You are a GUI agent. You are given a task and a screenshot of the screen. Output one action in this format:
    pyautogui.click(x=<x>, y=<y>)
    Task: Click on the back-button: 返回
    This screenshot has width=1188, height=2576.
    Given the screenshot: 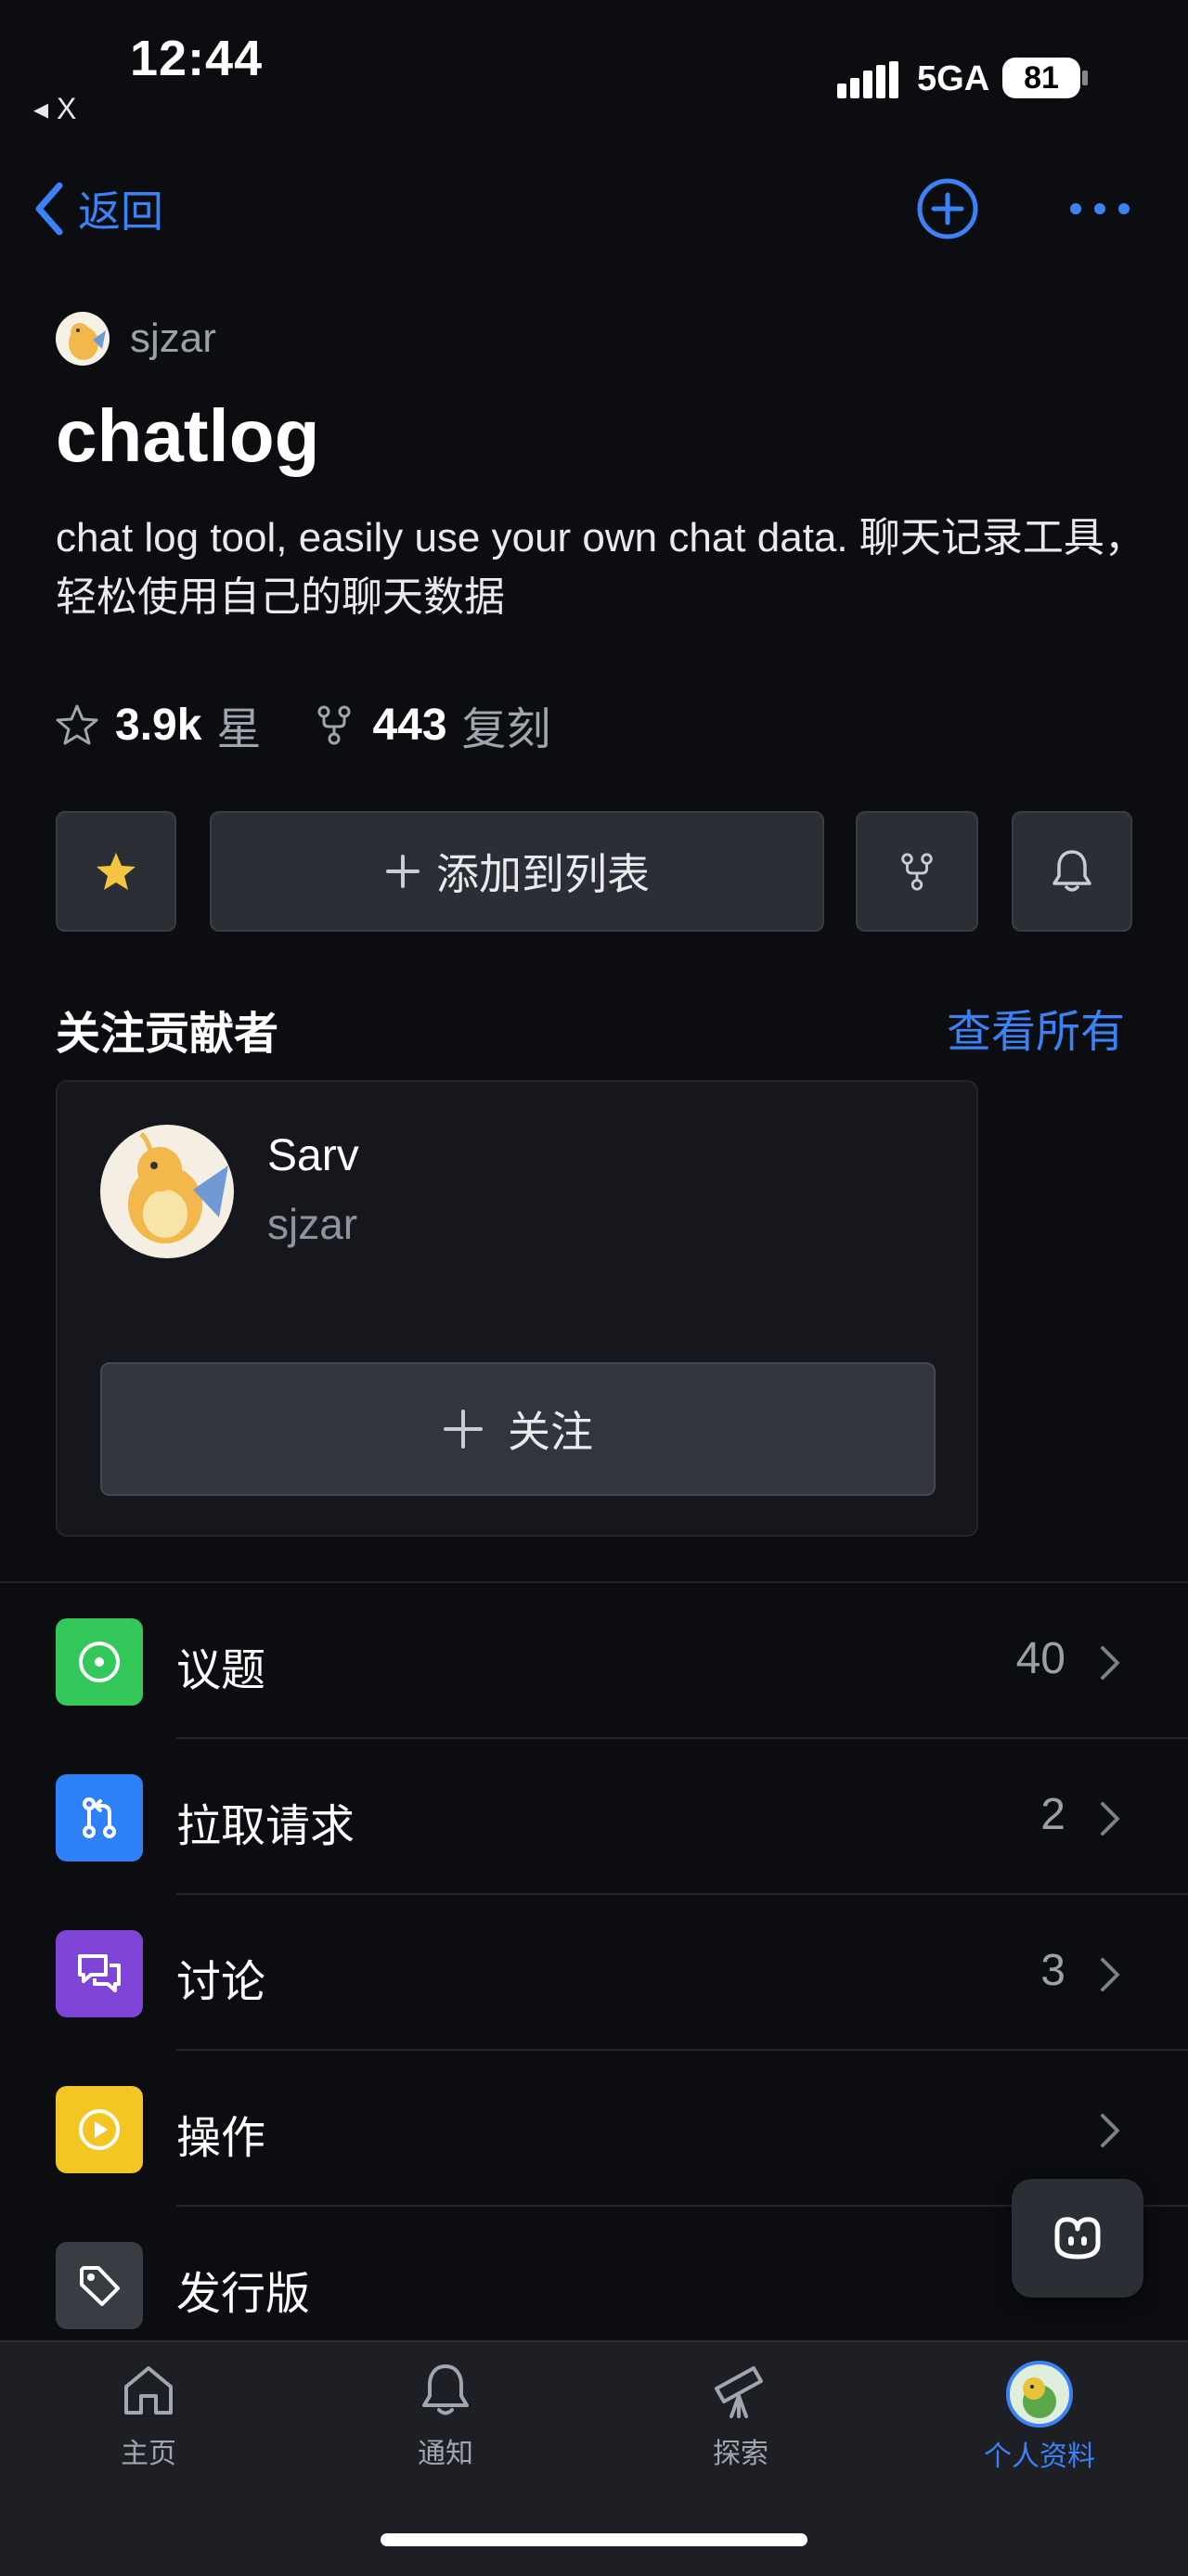 What is the action you would take?
    pyautogui.click(x=98, y=208)
    